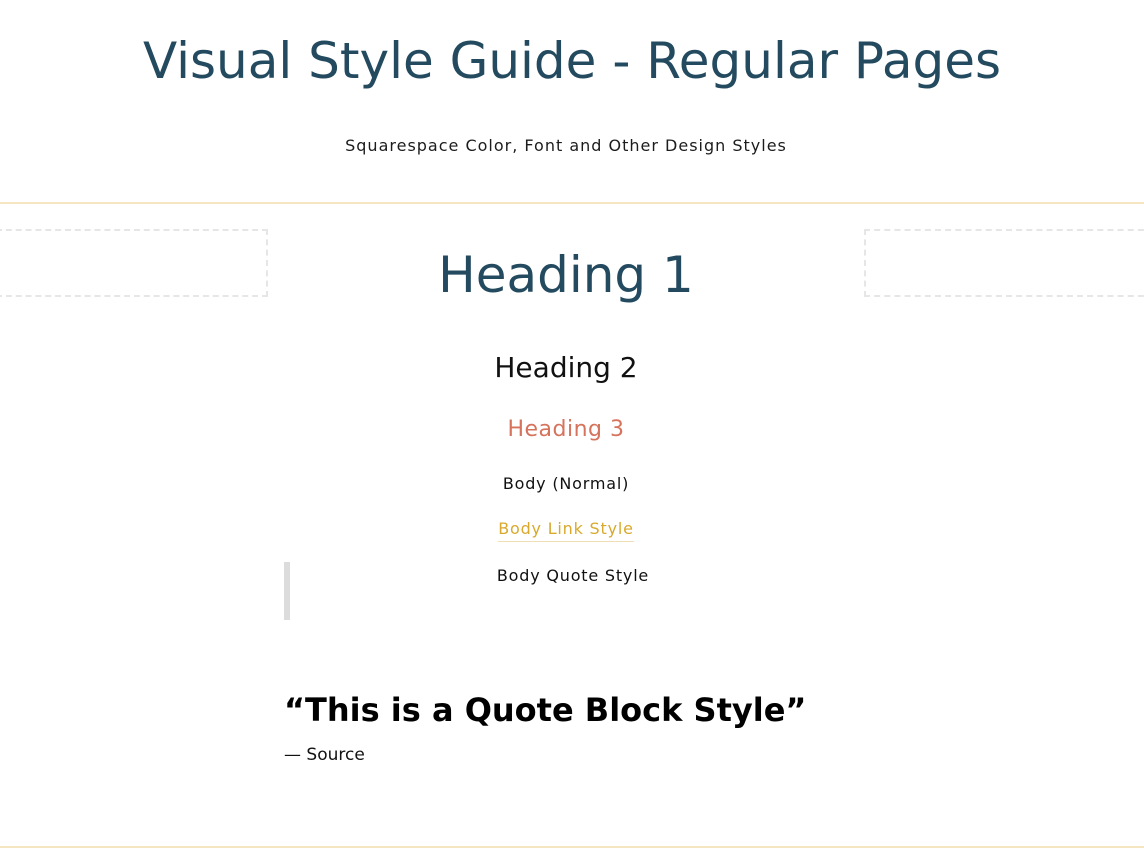  What do you see at coordinates (566, 483) in the screenshot?
I see `body-normal-sample: Body (Normal)` at bounding box center [566, 483].